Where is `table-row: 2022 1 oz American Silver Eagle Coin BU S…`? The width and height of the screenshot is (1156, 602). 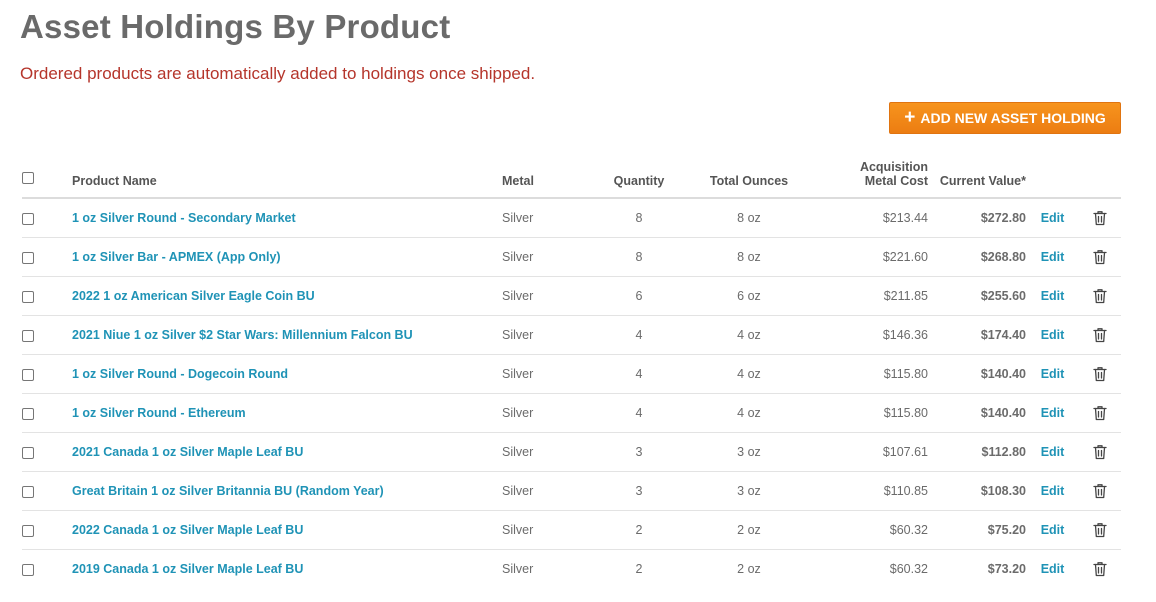
table-row: 2022 1 oz American Silver Eagle Coin BU S… is located at coordinates (571, 296).